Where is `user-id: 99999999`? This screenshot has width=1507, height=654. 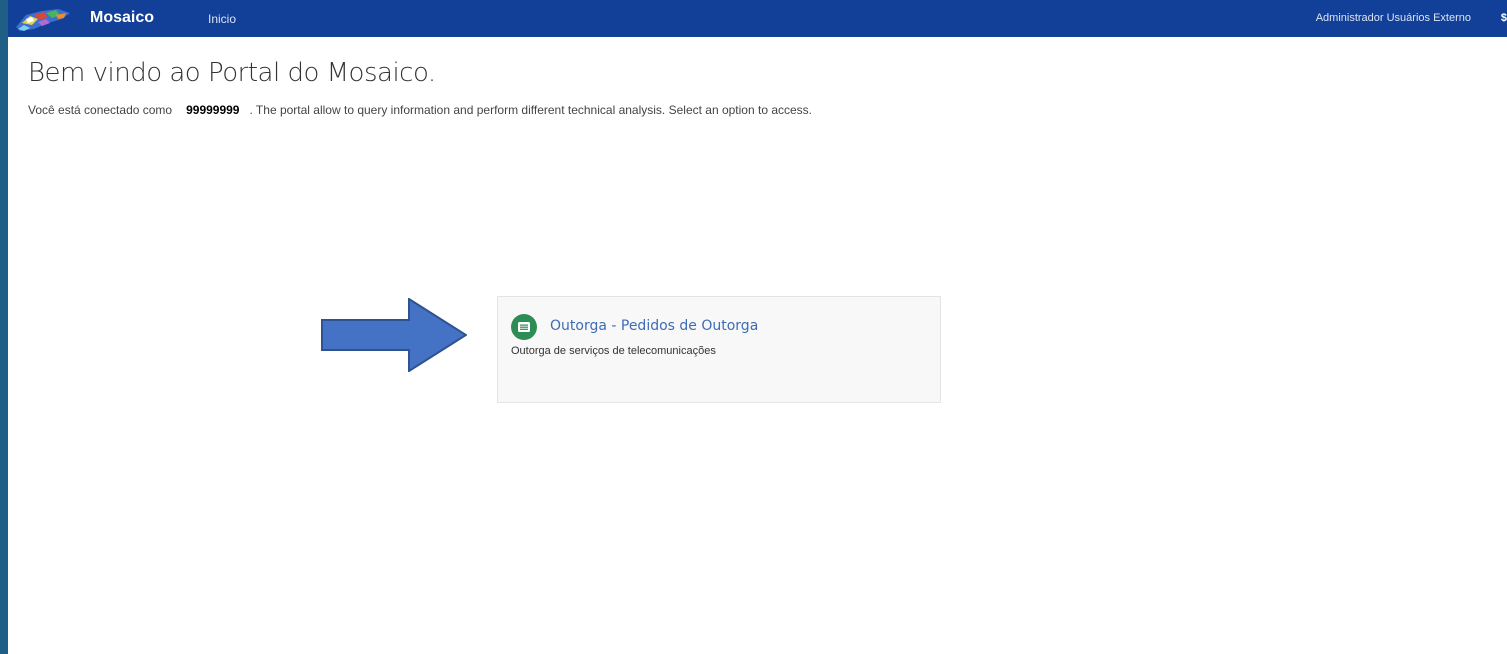 user-id: 99999999 is located at coordinates (213, 110).